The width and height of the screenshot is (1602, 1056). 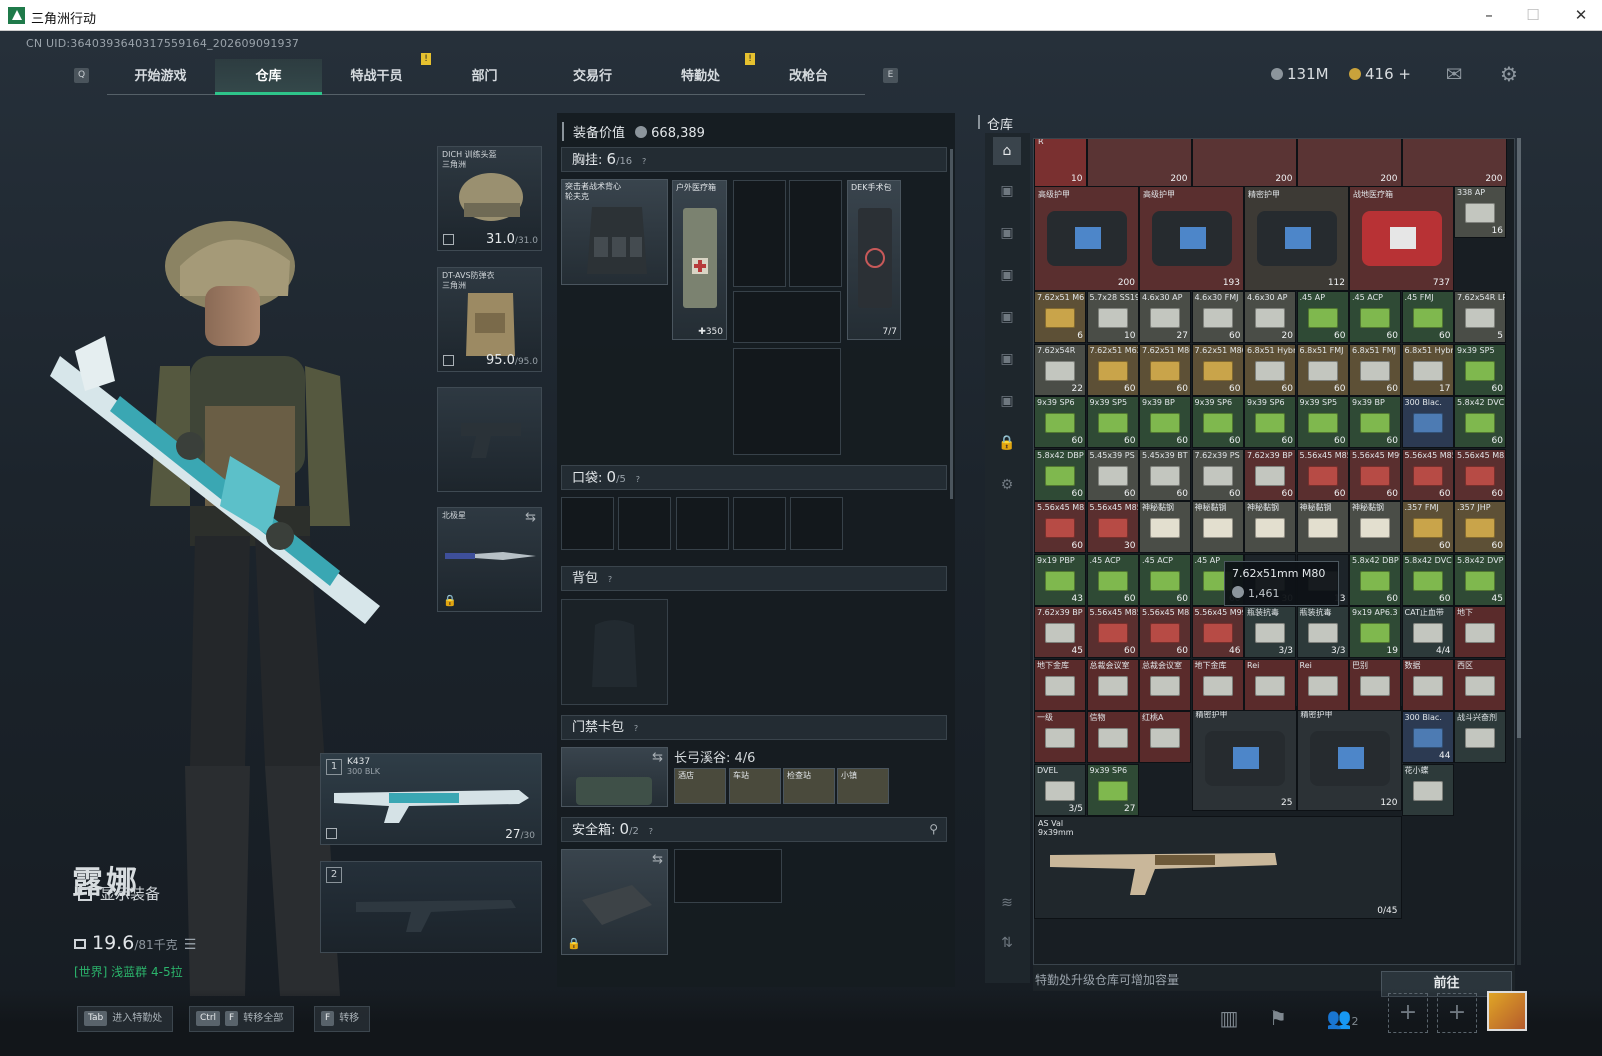 I want to click on helmet-slot: DICH 训练头盔 三角洲 31.0/31.0, so click(x=489, y=198).